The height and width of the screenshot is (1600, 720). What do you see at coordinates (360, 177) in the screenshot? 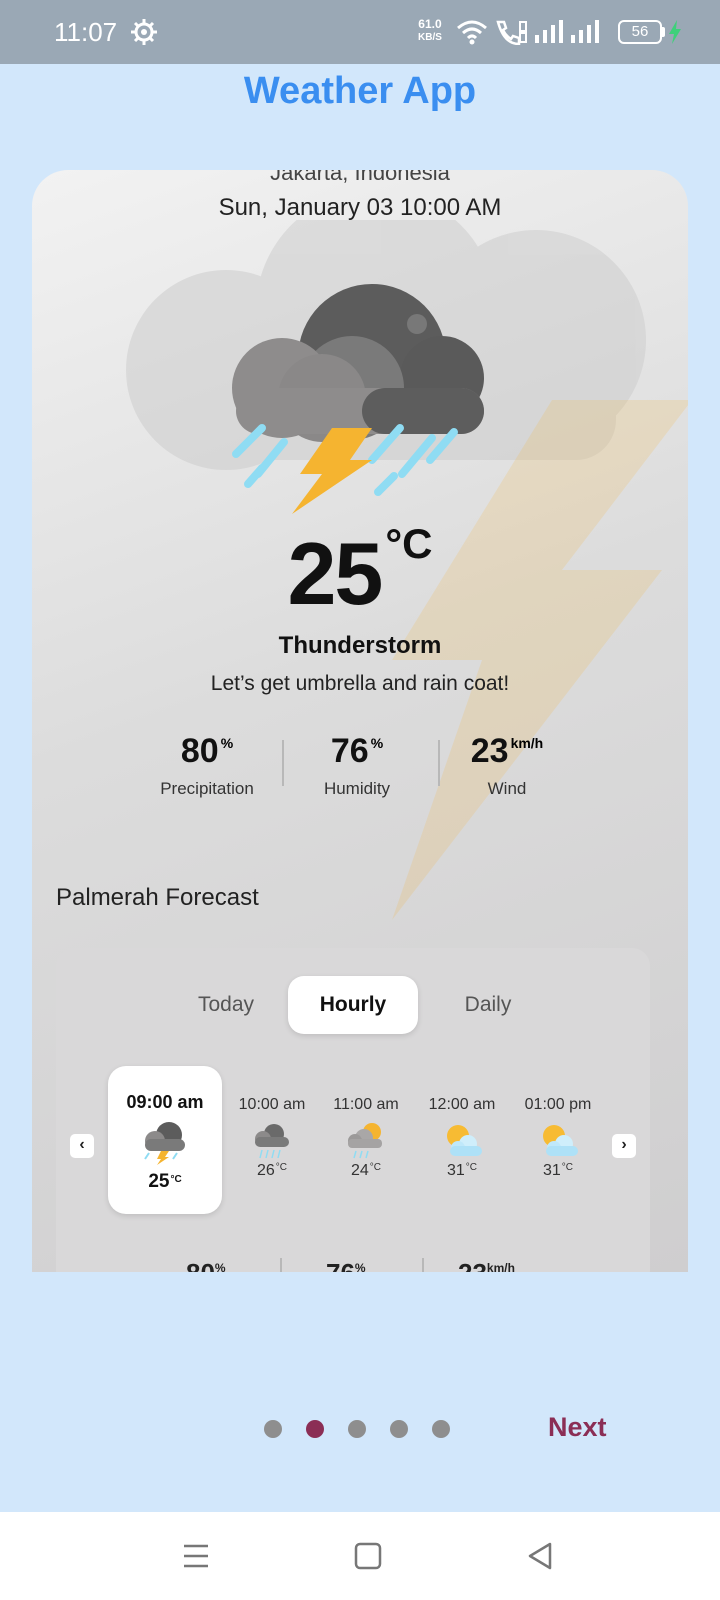
I see `location-label: Jakarta, Indonesia` at bounding box center [360, 177].